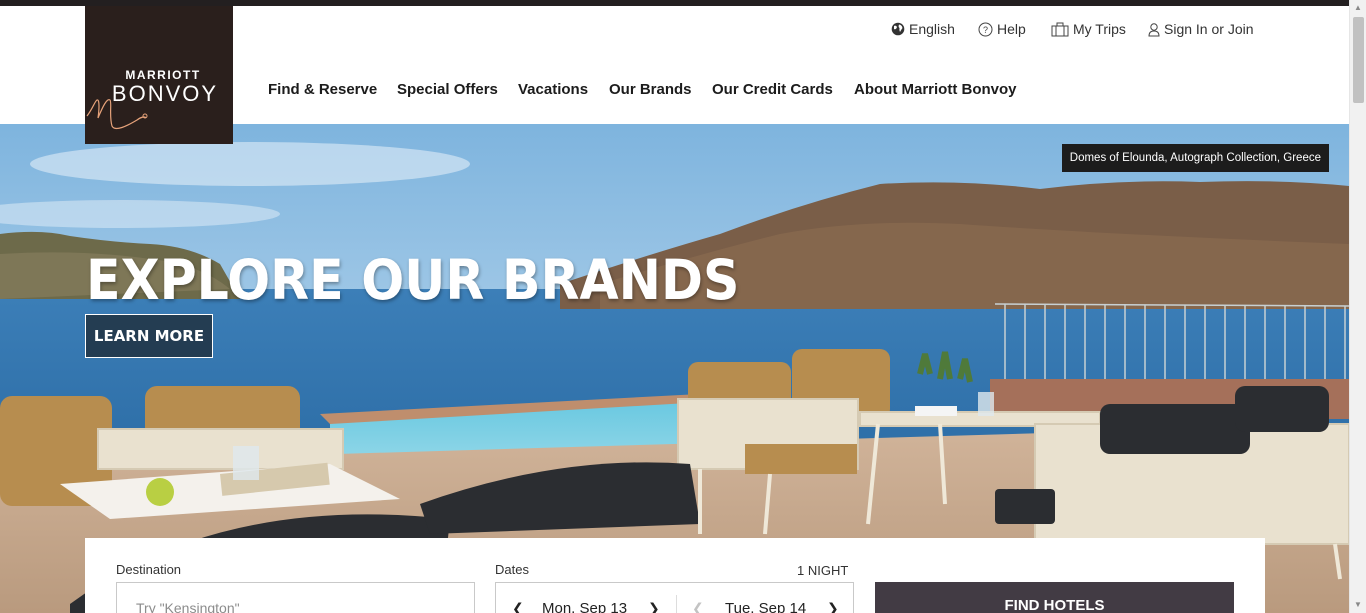 Image resolution: width=1366 pixels, height=613 pixels. I want to click on checkout-next-chevron-icon: ❯, so click(833, 606).